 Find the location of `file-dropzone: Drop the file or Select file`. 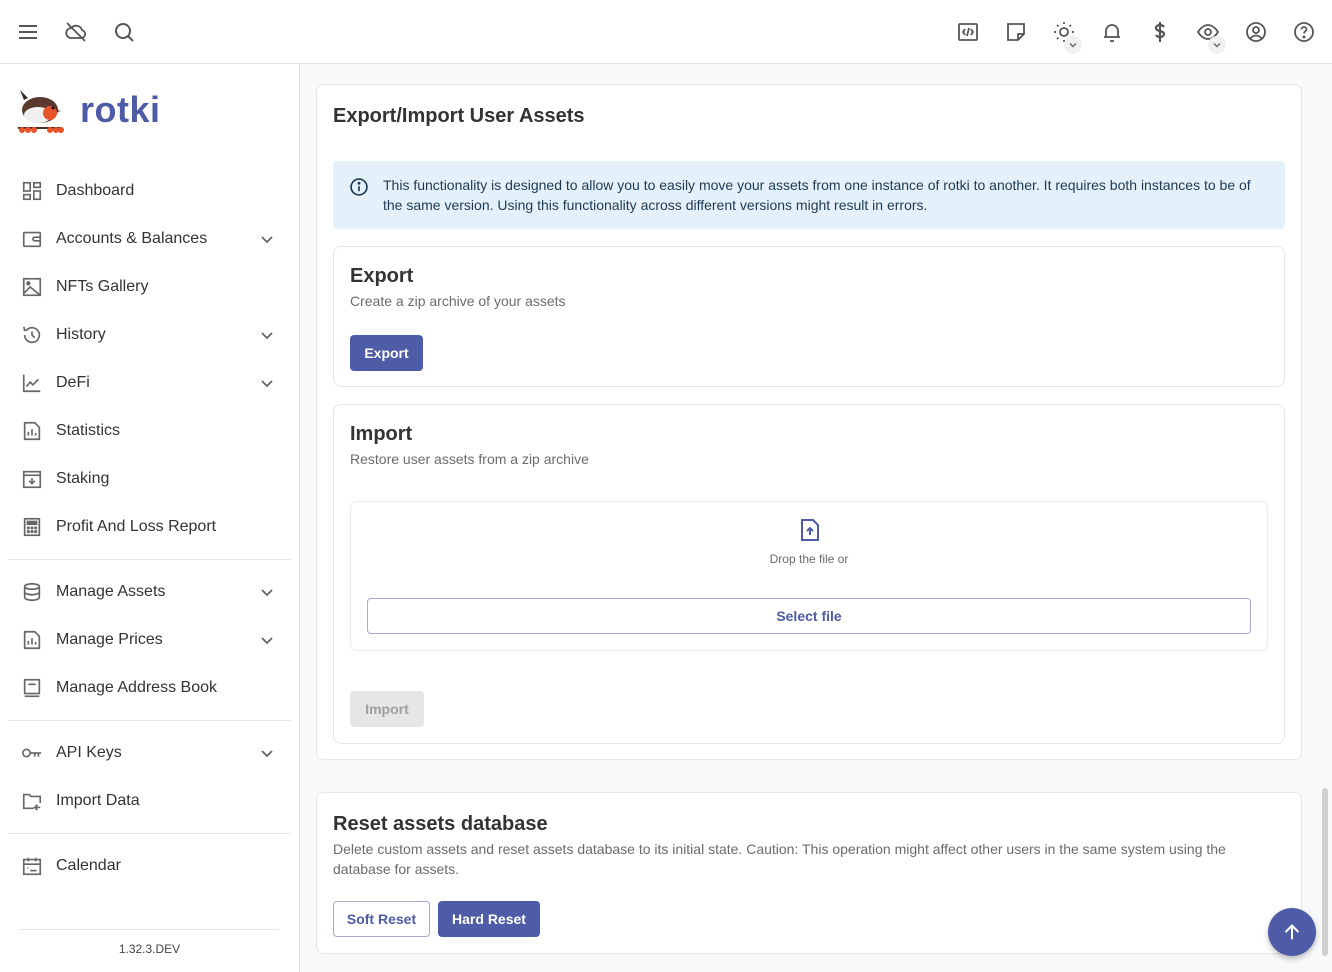

file-dropzone: Drop the file or Select file is located at coordinates (809, 576).